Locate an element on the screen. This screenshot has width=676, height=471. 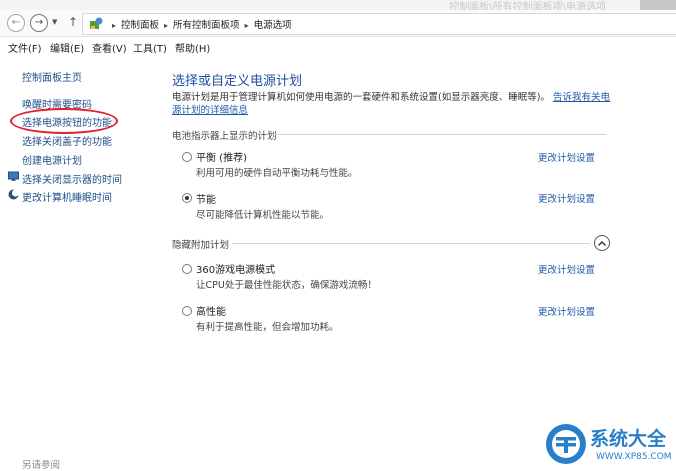
title-bar: 控制面板\所有控制面板项\电源选项 is located at coordinates (338, 6).